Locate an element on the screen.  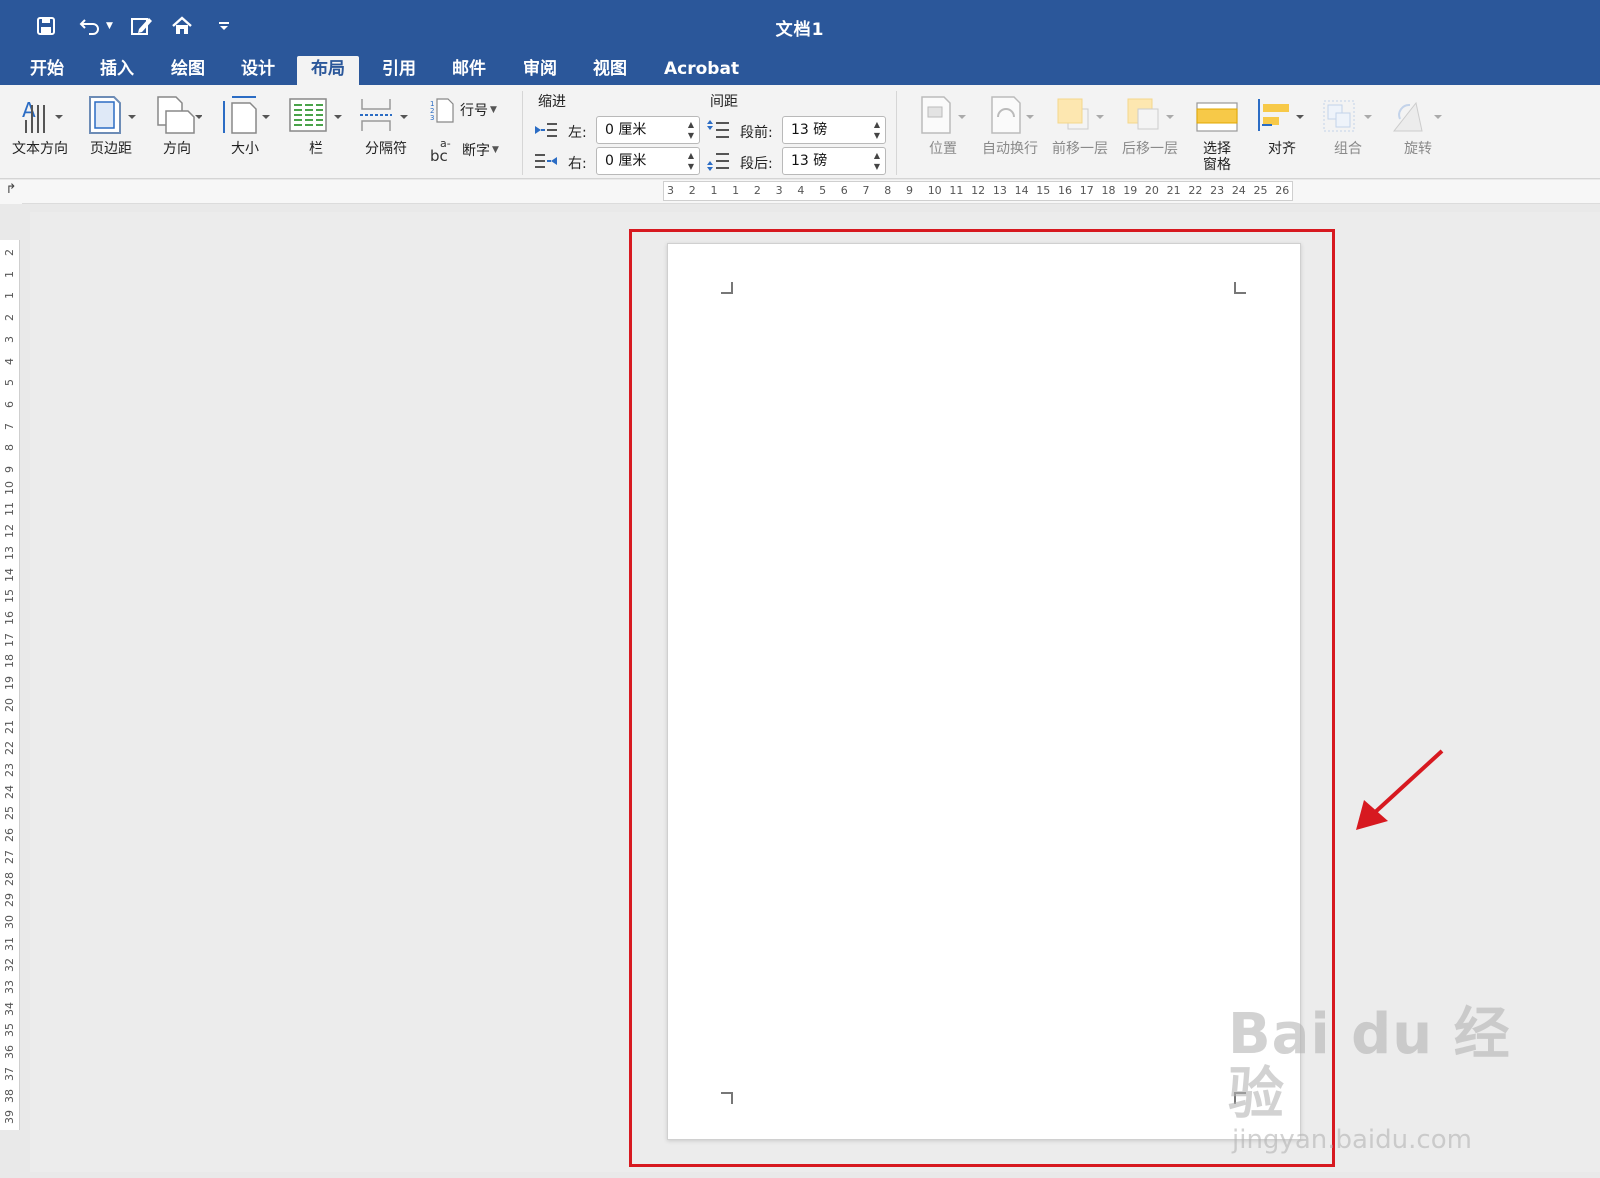
bring-forward-icon is located at coordinates (1080, 114).